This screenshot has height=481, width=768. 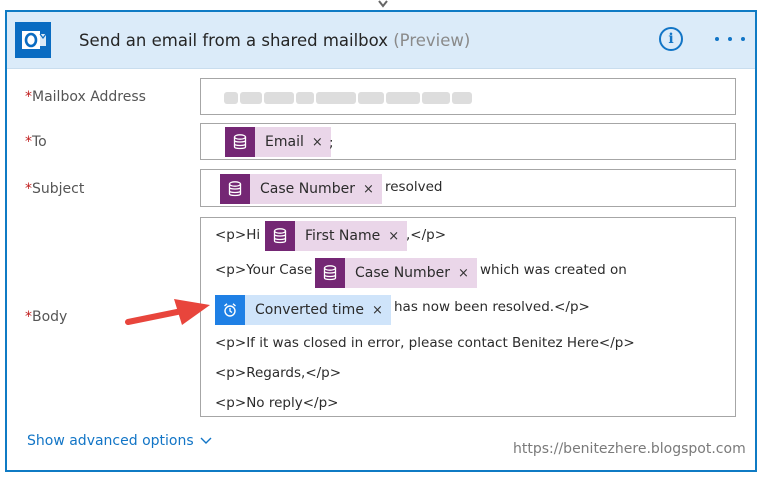 What do you see at coordinates (230, 310) in the screenshot?
I see `alarm-clock-icon` at bounding box center [230, 310].